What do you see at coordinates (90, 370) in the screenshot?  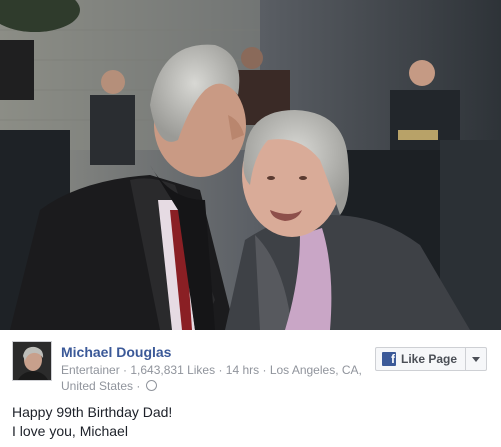 I see `page-category: Entertainer` at bounding box center [90, 370].